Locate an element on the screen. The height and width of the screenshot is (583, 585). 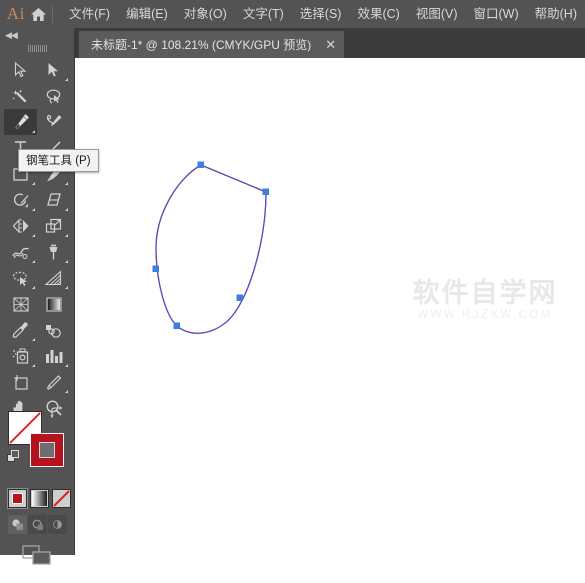
draw-inside-icon is located at coordinates (57, 524).